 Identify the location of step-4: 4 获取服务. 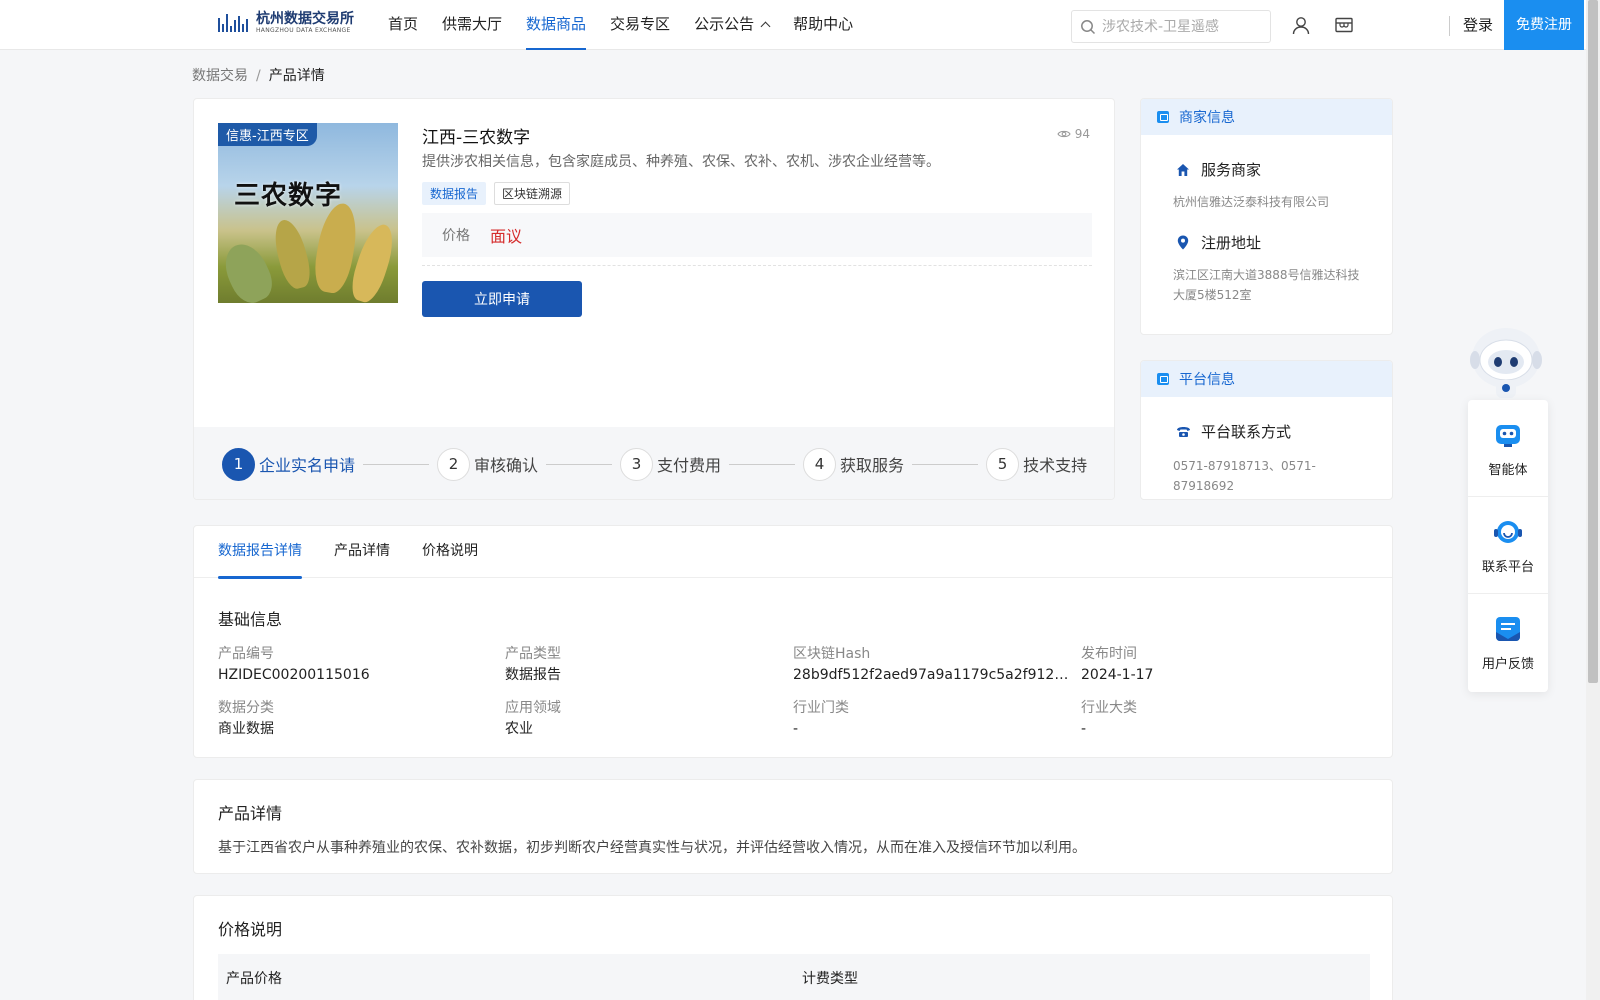
(854, 464).